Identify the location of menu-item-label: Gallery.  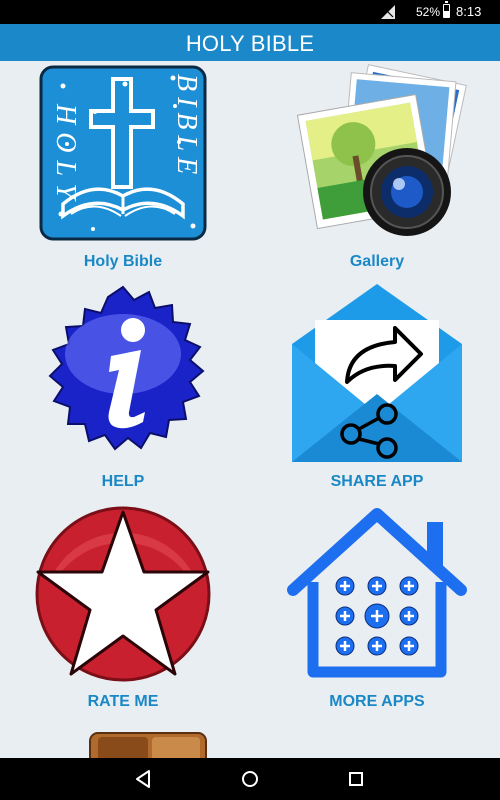
(377, 261).